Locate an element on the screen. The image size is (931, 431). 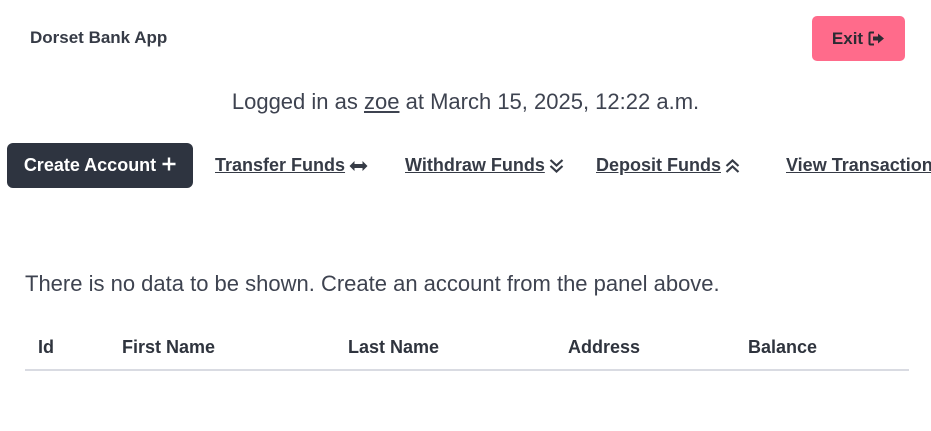
deposit-funds-label: Deposit Funds is located at coordinates (658, 165).